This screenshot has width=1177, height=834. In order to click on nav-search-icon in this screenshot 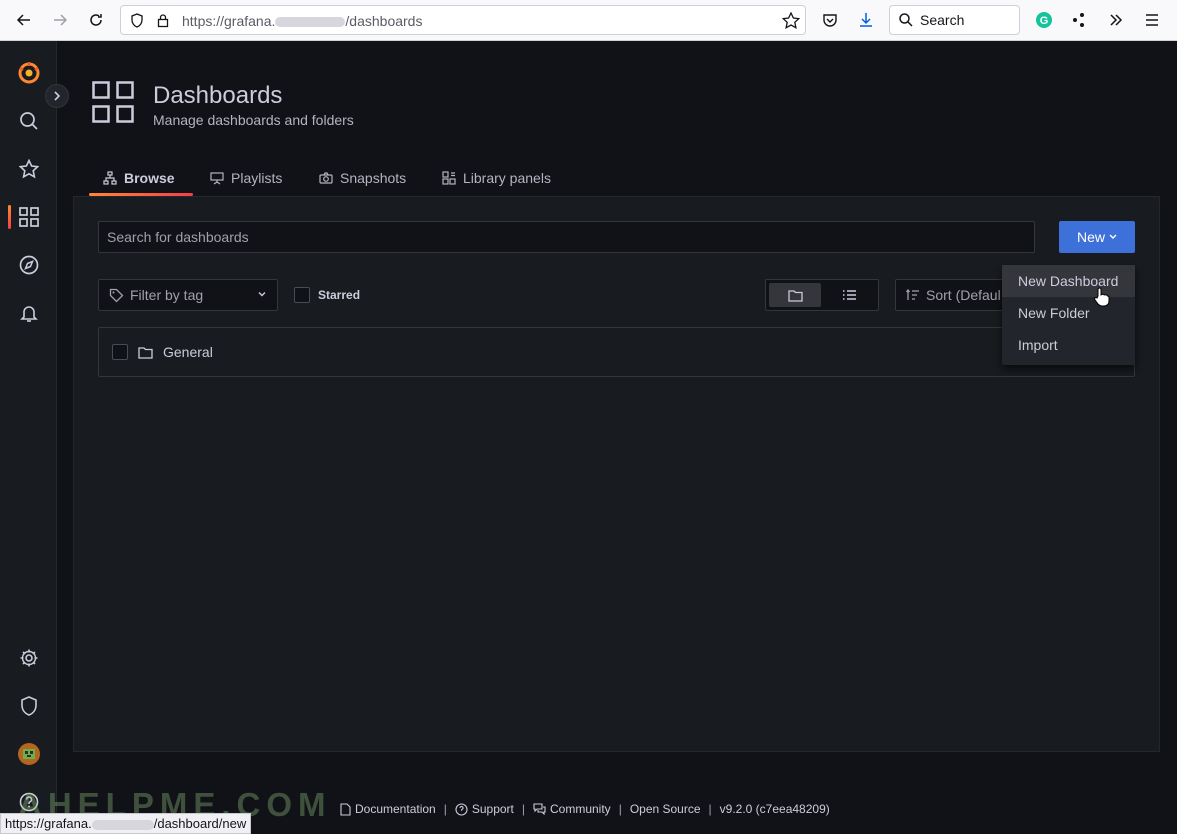, I will do `click(28, 121)`.